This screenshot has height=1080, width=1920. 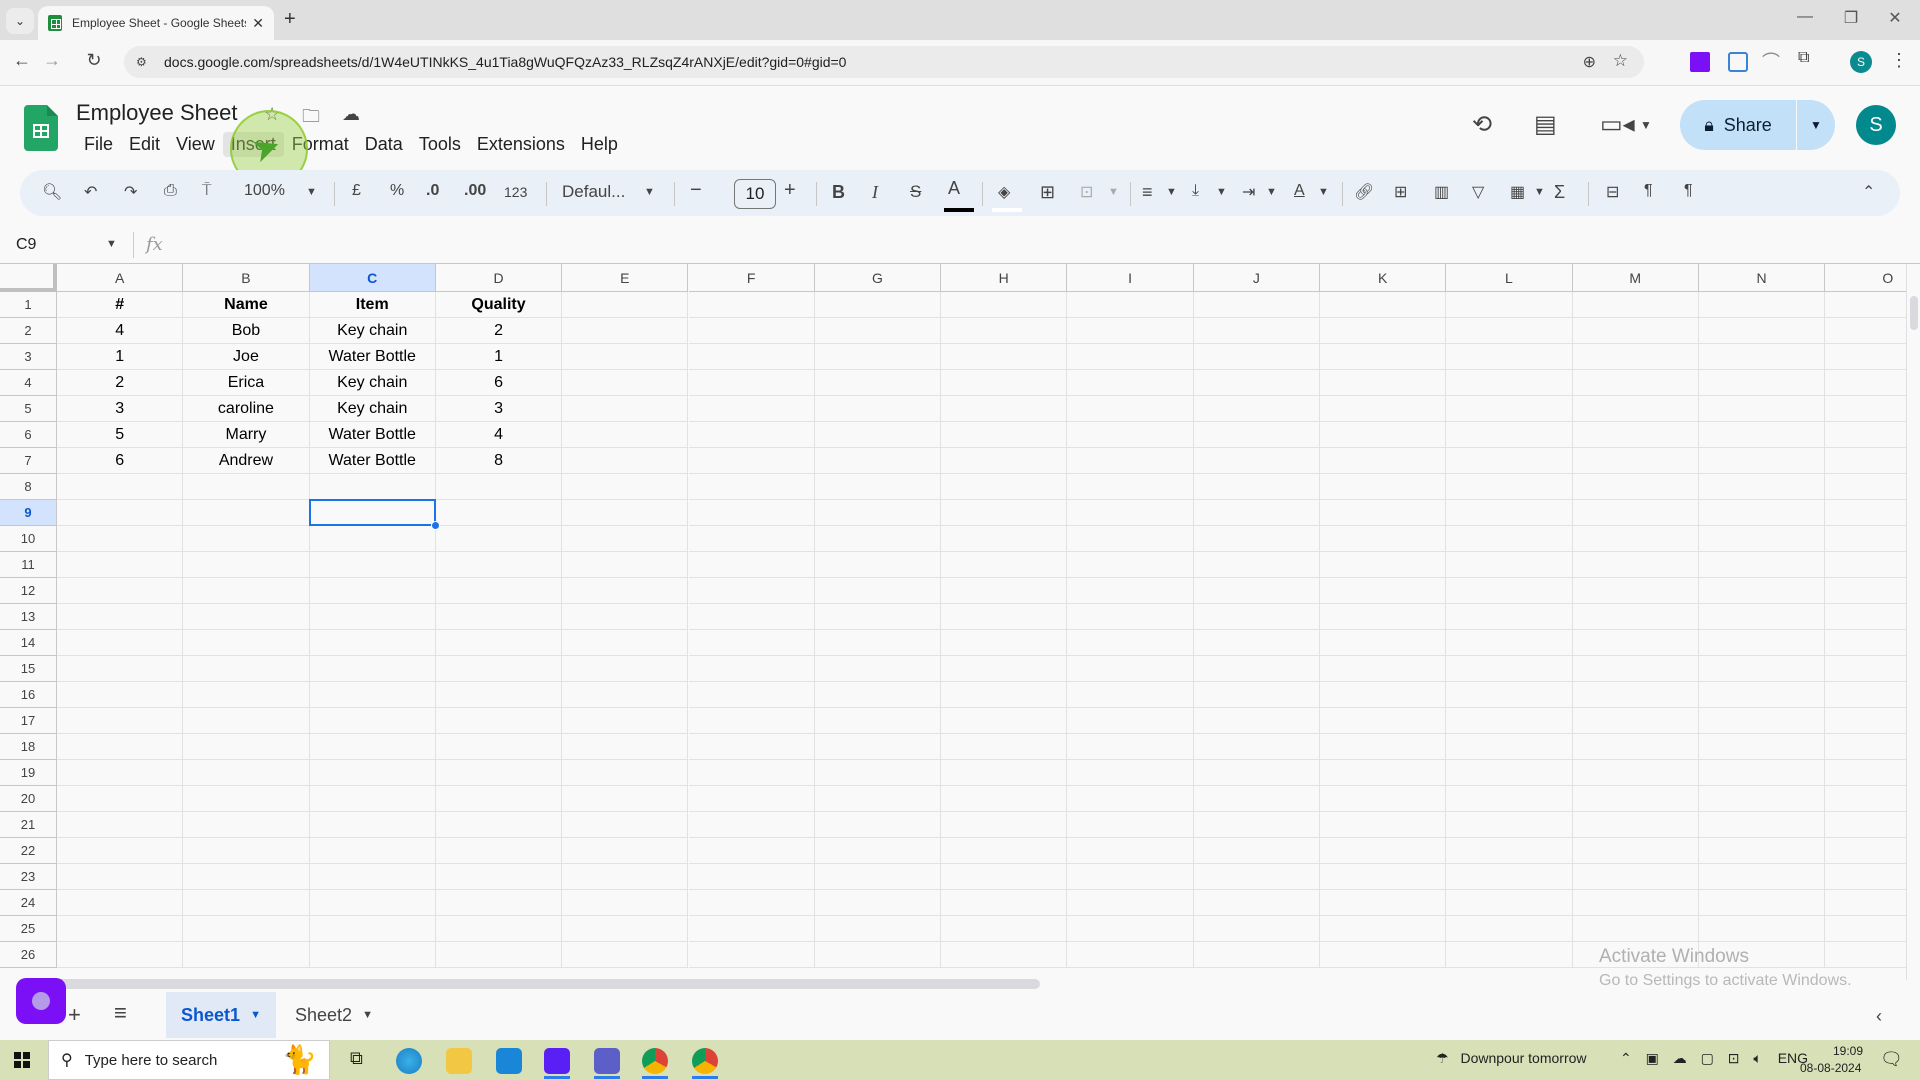 What do you see at coordinates (1383, 383) in the screenshot?
I see `cell-k4` at bounding box center [1383, 383].